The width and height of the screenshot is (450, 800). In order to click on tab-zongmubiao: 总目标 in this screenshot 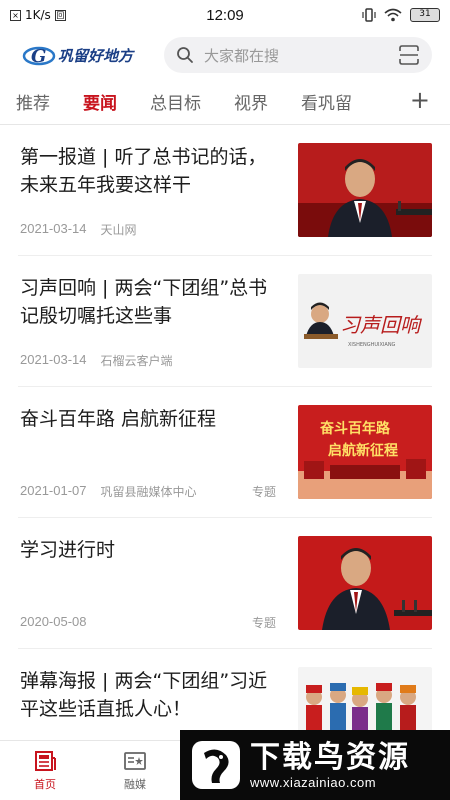, I will do `click(175, 101)`.